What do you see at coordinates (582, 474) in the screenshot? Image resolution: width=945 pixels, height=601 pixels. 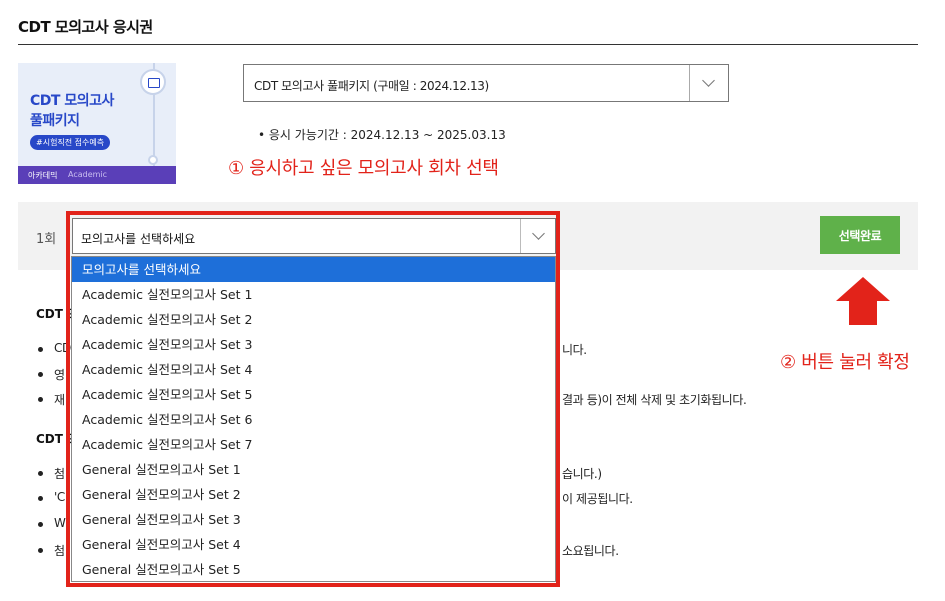 I see `note-text: 습니다.)` at bounding box center [582, 474].